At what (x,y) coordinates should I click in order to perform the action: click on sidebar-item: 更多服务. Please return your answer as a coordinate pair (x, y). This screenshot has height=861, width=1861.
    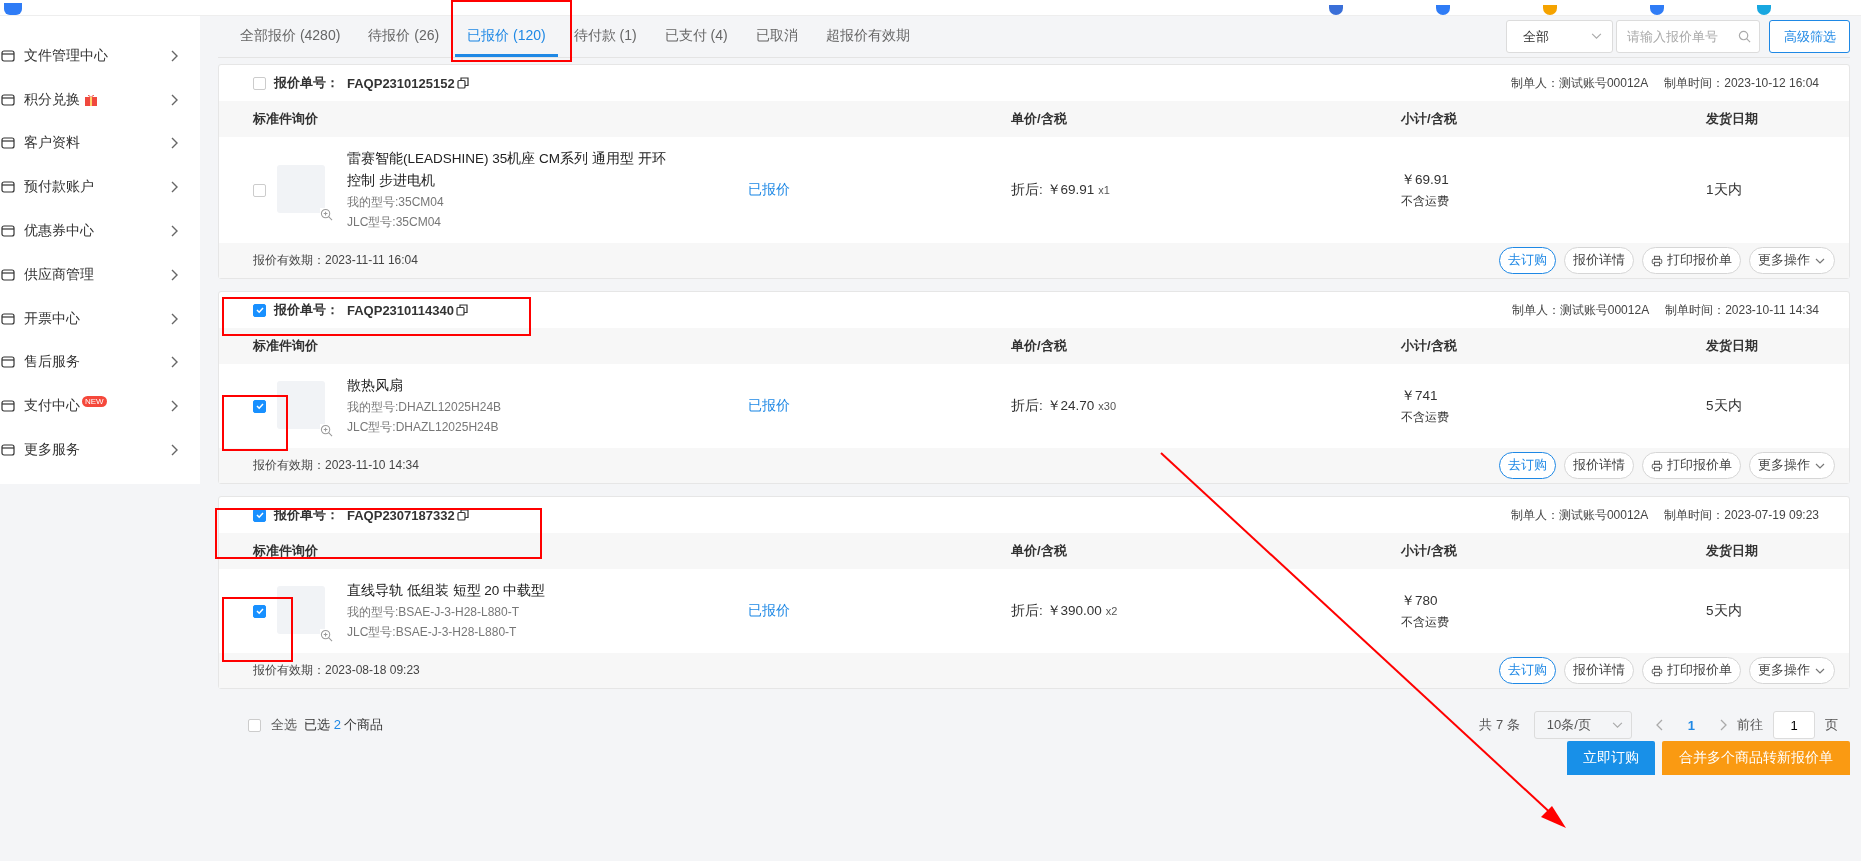
    Looking at the image, I should click on (100, 450).